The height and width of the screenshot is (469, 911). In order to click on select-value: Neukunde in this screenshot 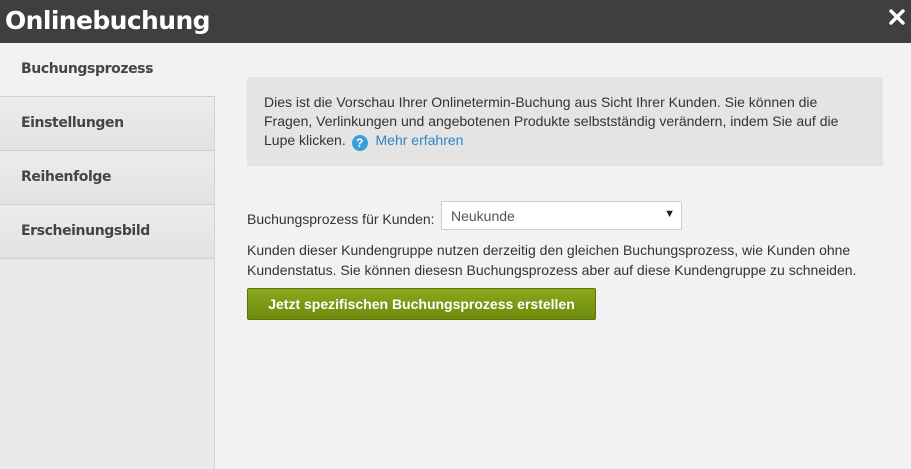, I will do `click(483, 216)`.